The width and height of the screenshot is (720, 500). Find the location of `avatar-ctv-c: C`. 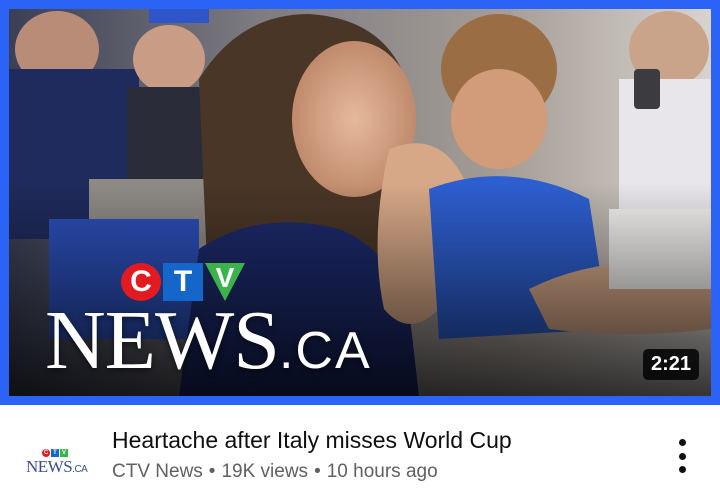

avatar-ctv-c: C is located at coordinates (46, 453).